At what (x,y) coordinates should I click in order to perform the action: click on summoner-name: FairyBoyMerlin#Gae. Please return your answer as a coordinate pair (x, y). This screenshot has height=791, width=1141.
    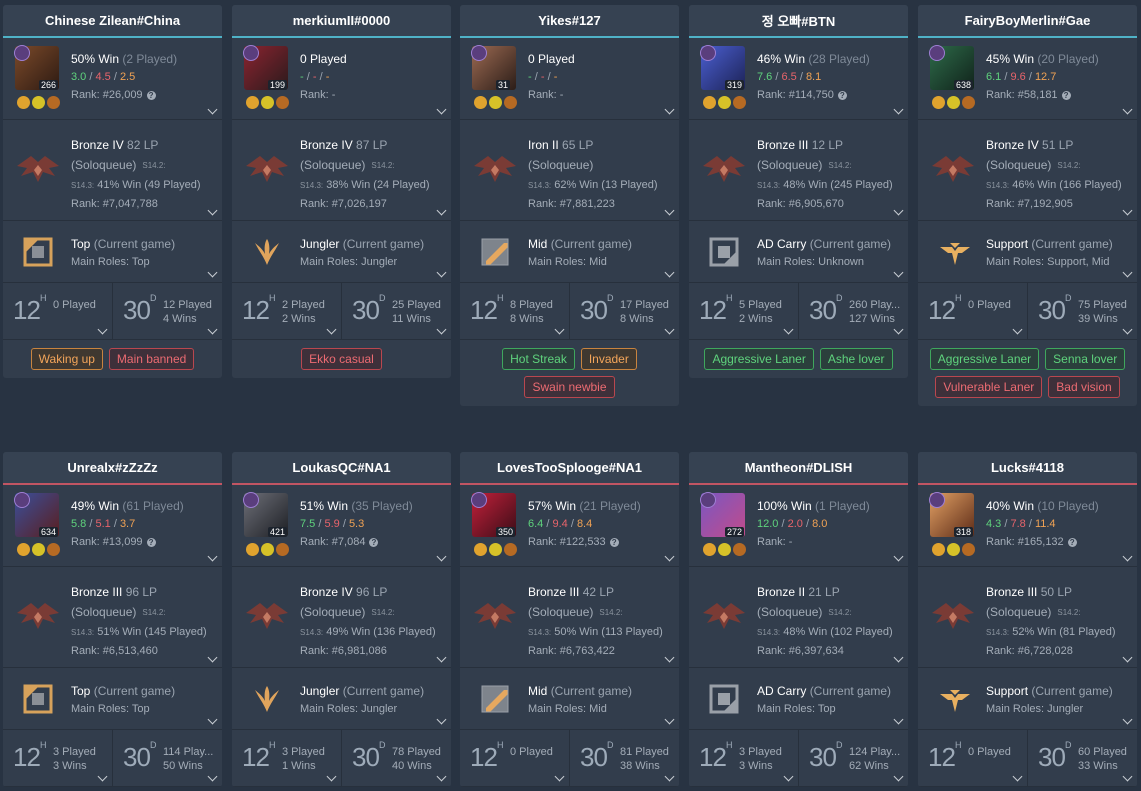
    Looking at the image, I should click on (1027, 21).